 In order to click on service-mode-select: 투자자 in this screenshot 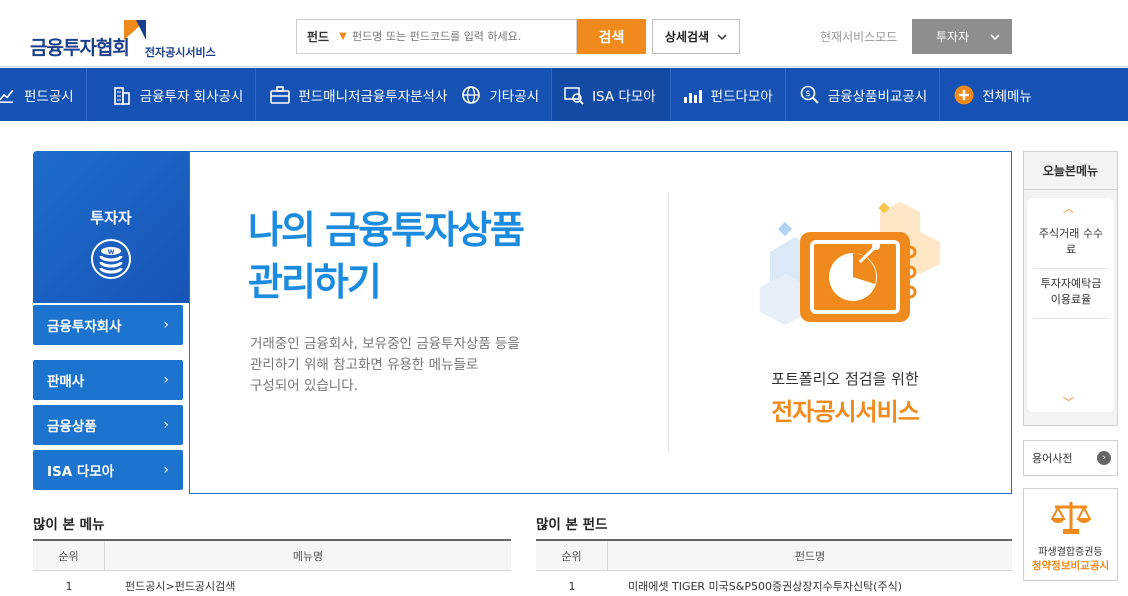, I will do `click(962, 36)`.